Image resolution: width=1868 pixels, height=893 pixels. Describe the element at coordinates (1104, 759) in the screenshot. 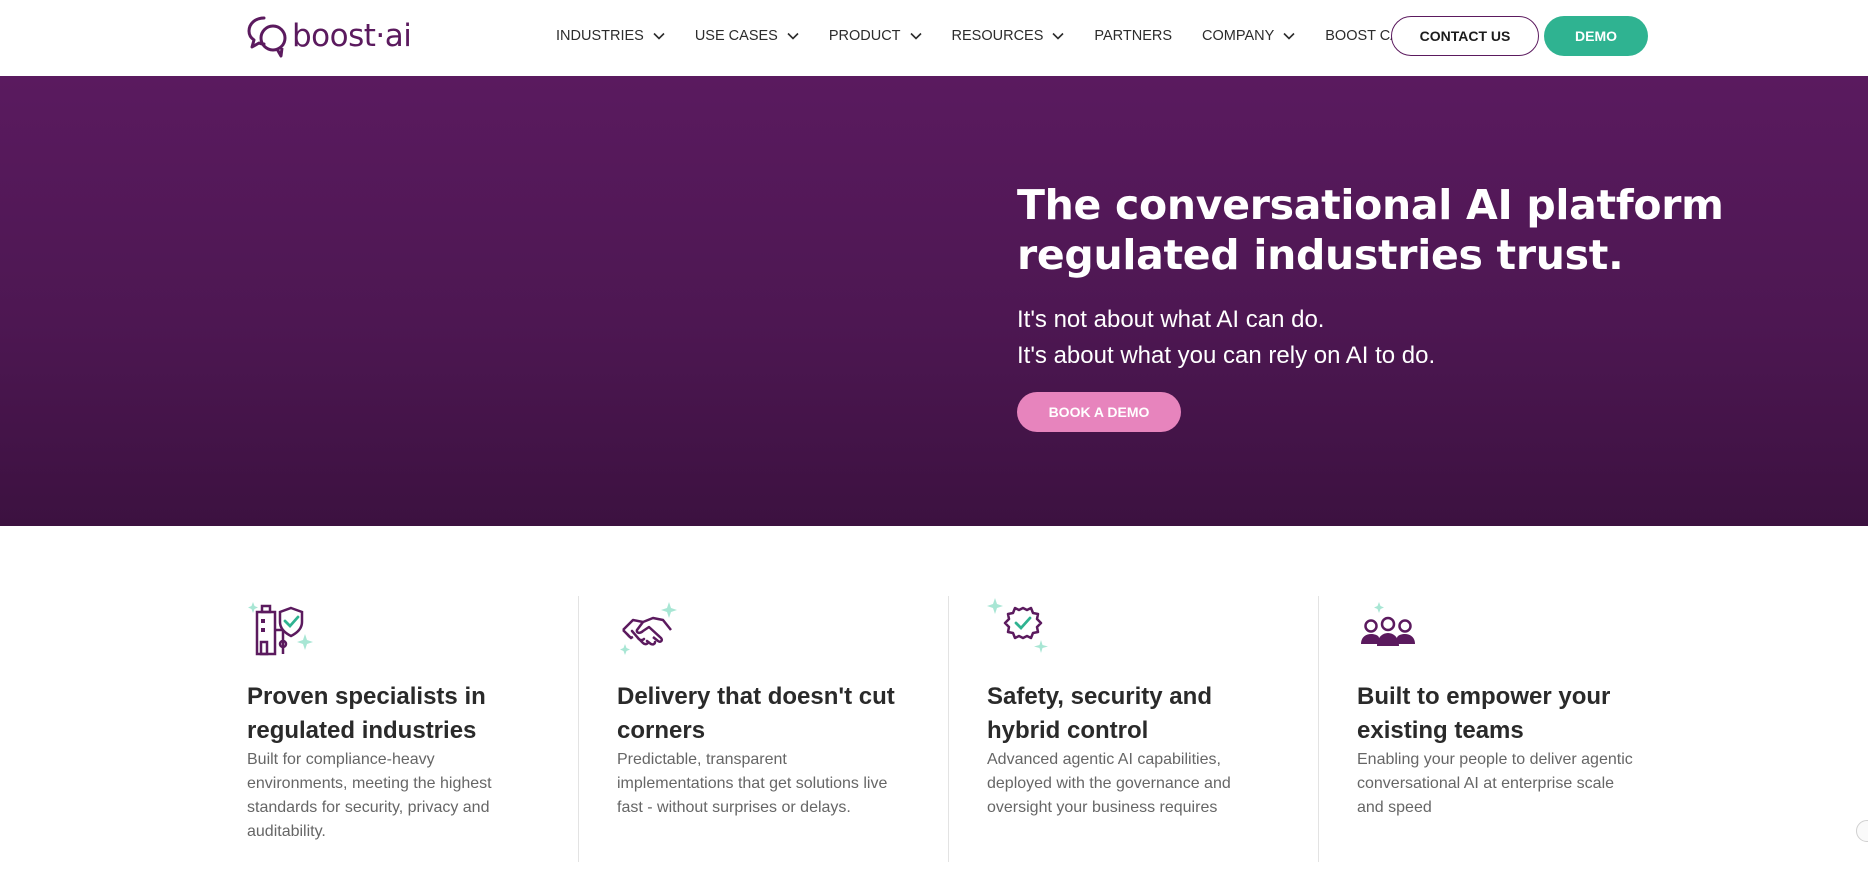

I see `feature-desc-line: Advanced agentic AI capabilities,` at that location.